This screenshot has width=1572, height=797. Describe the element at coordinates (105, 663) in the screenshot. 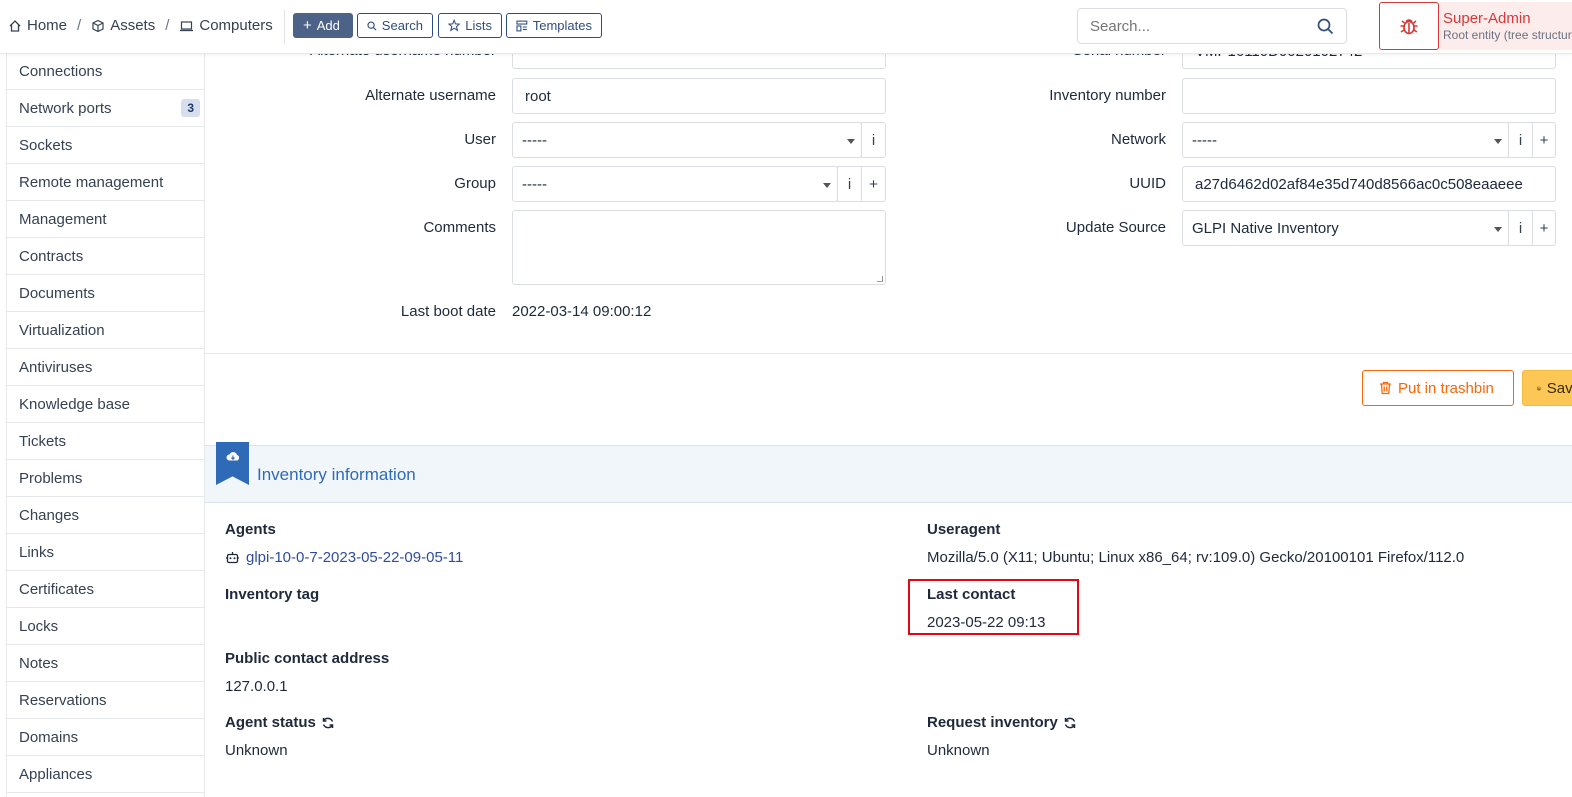

I see `sidebar-item-notes: Notes` at that location.